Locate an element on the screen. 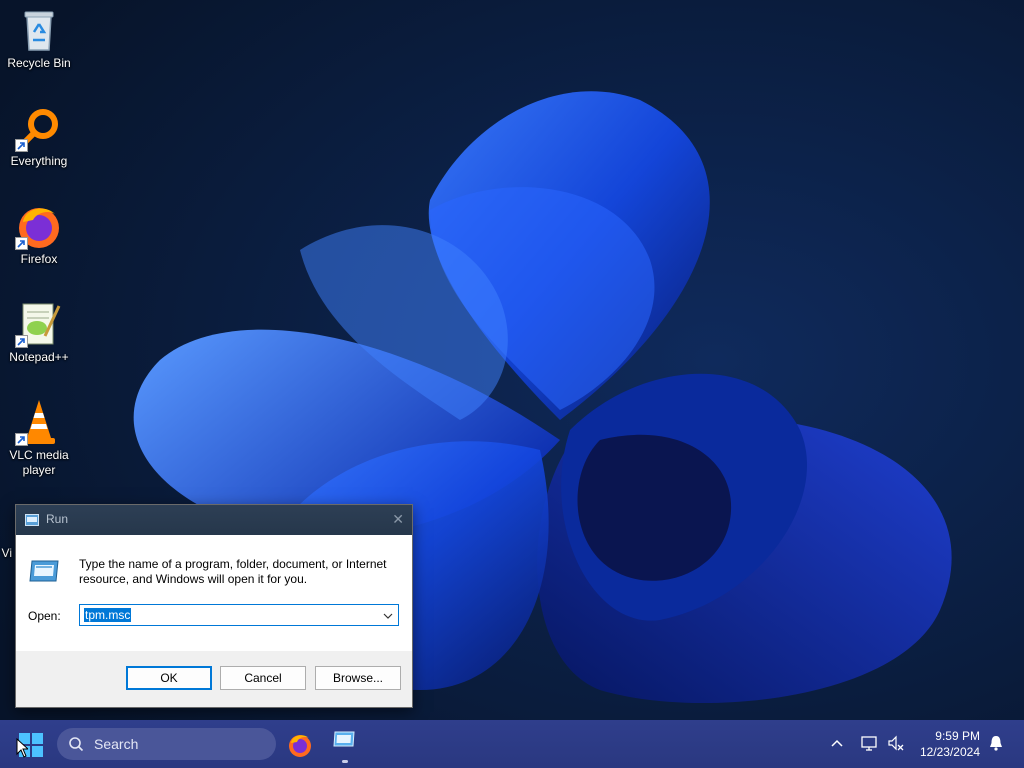 This screenshot has height=768, width=1024. desktop-icon-label: Notepad++ is located at coordinates (39, 357).